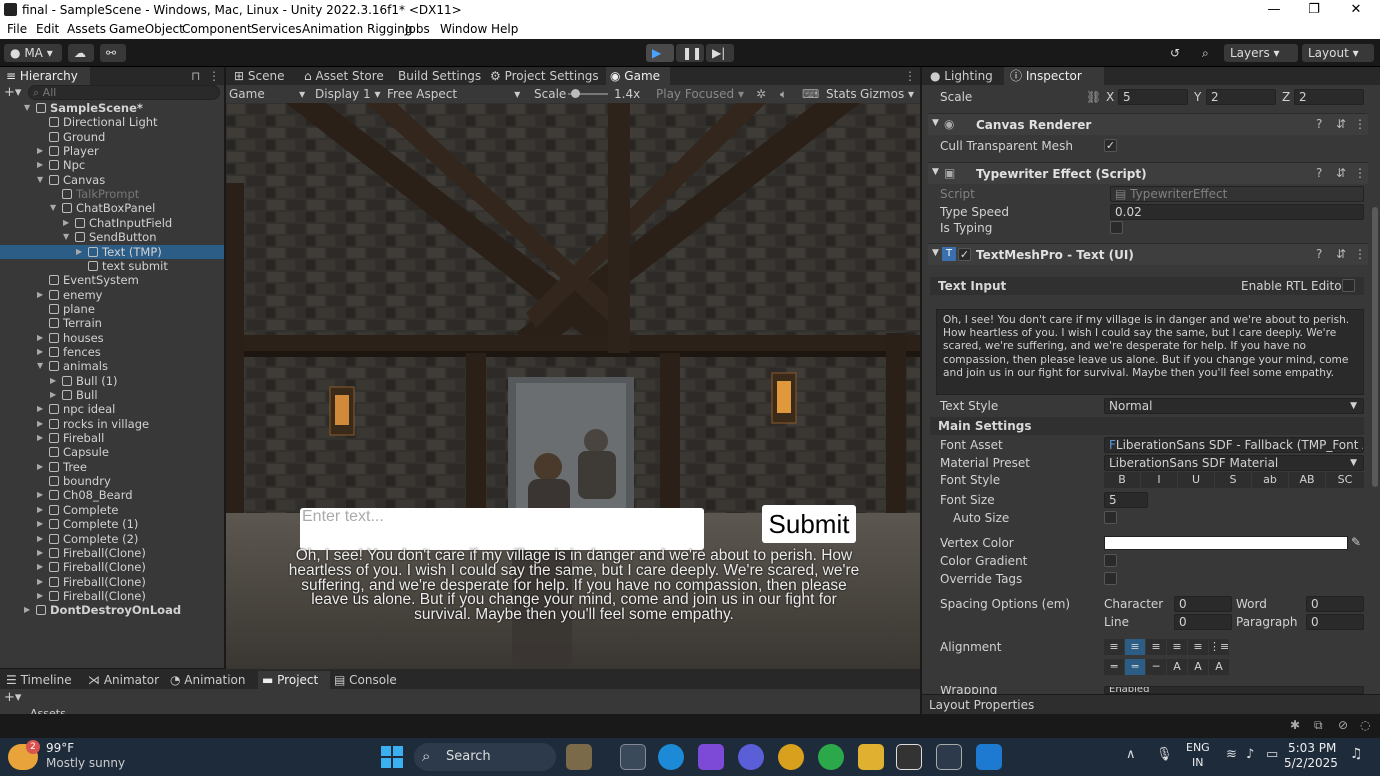 The image size is (1380, 776). What do you see at coordinates (1156, 647) in the screenshot?
I see `align-right-icon: ≡` at bounding box center [1156, 647].